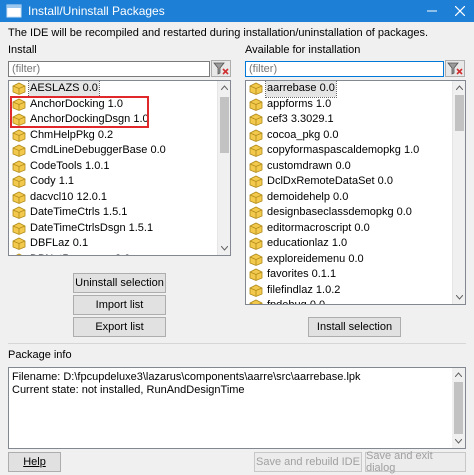  Describe the element at coordinates (344, 69) in the screenshot. I see `available-filter-input` at that location.